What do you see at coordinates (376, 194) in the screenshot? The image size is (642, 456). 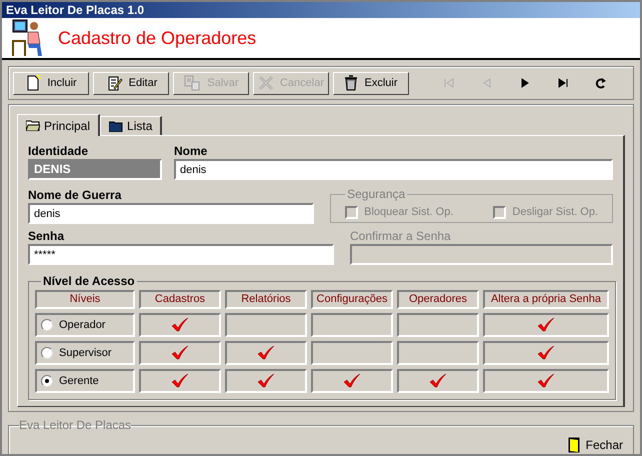 I see `group-title: Segurança` at bounding box center [376, 194].